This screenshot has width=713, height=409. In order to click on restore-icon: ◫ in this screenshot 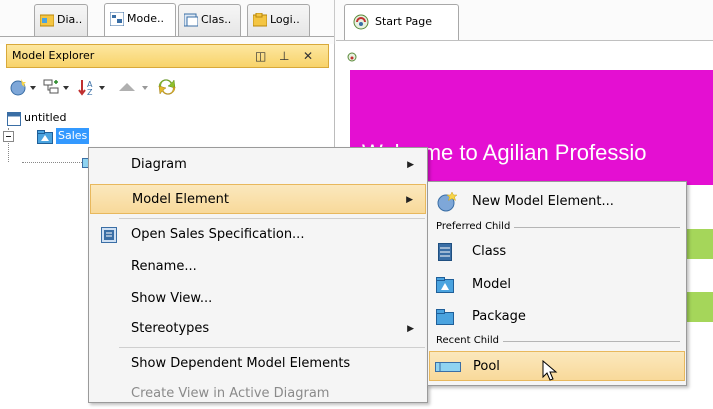, I will do `click(260, 56)`.